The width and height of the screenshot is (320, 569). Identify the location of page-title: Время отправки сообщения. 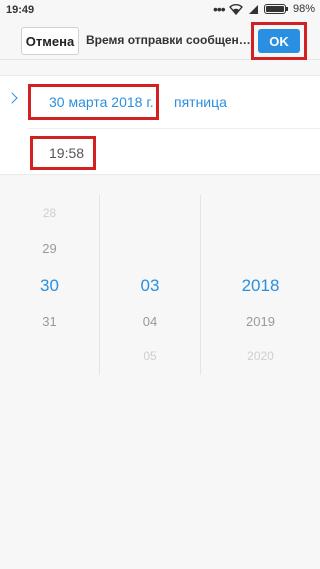
(169, 40).